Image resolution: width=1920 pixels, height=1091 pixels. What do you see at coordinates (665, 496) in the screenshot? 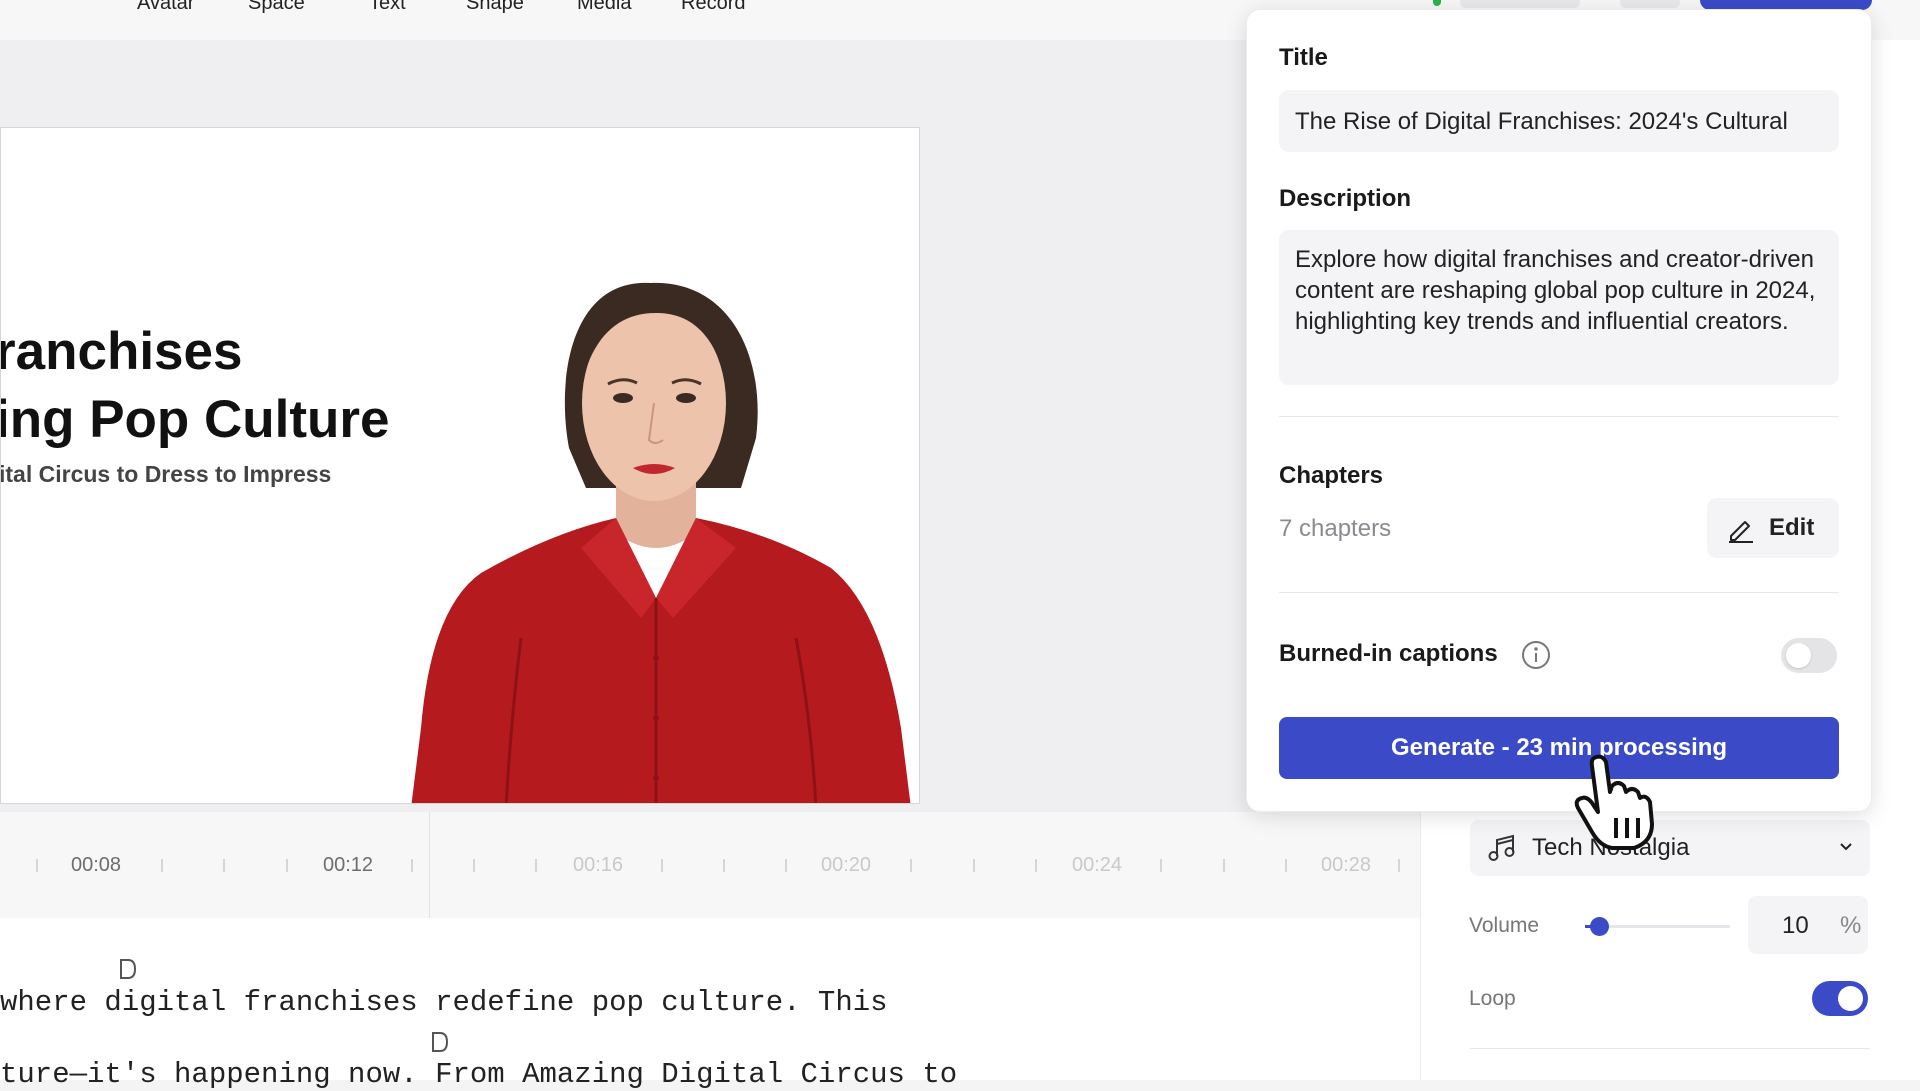
I see `avatar-presenter` at bounding box center [665, 496].